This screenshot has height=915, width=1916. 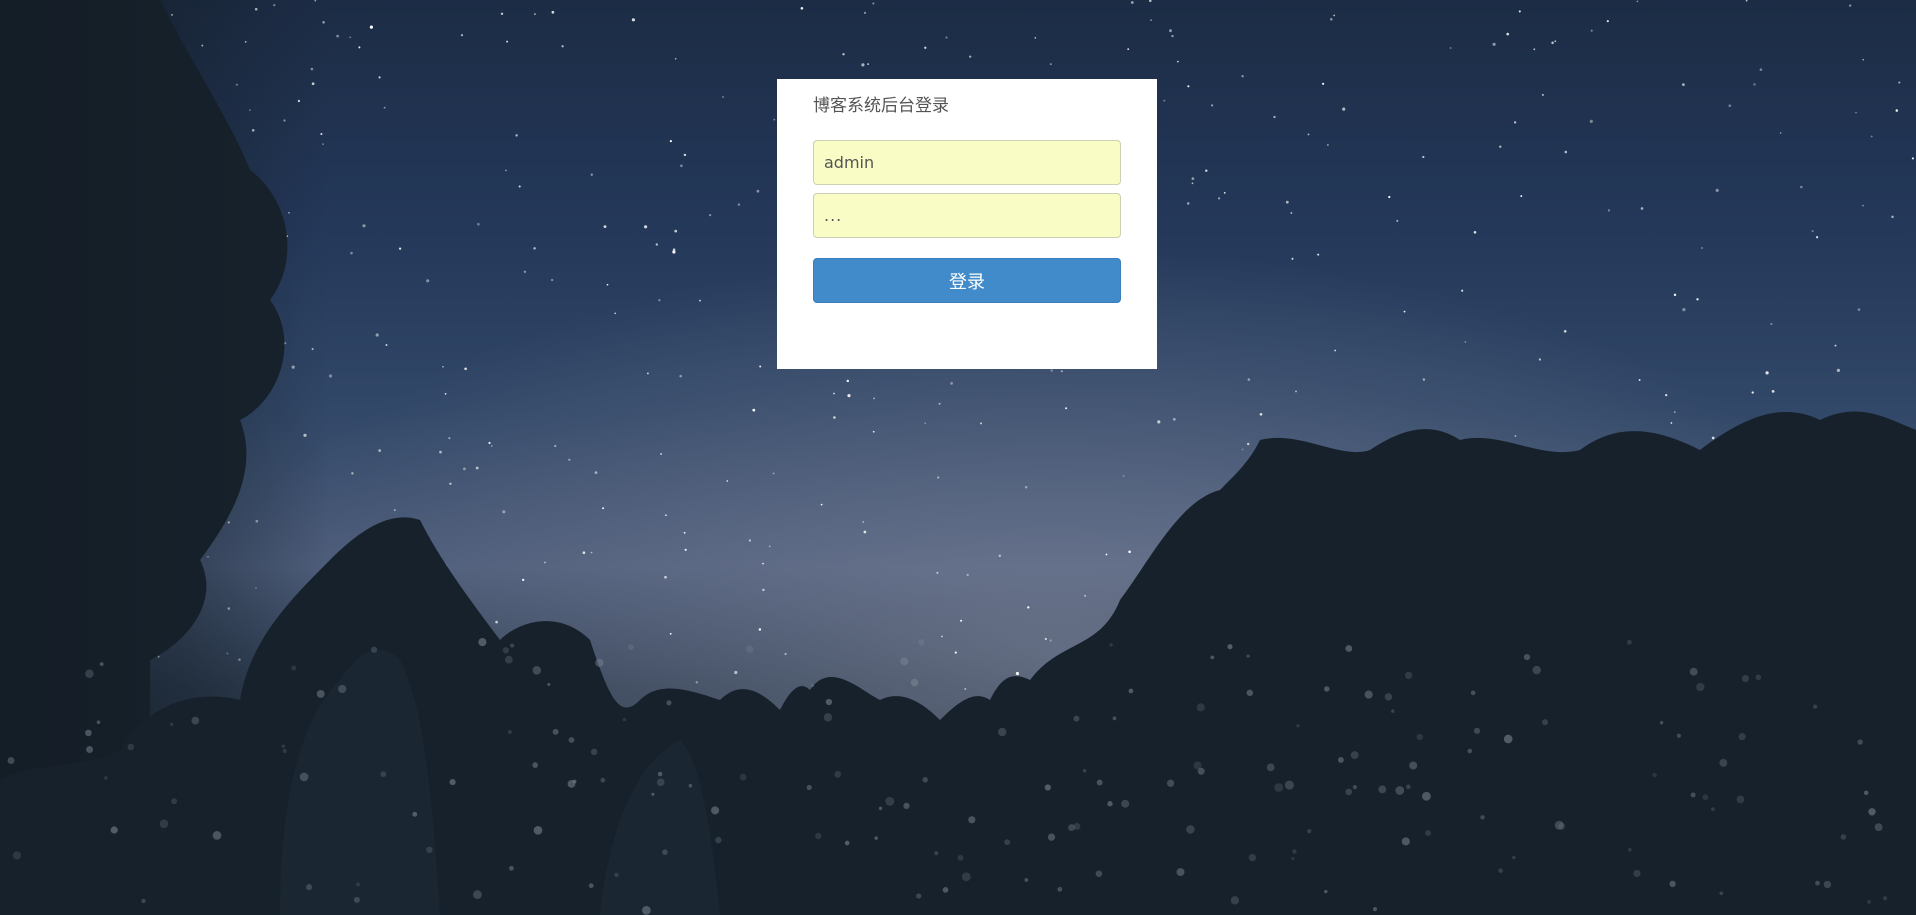 What do you see at coordinates (967, 215) in the screenshot?
I see `password-field` at bounding box center [967, 215].